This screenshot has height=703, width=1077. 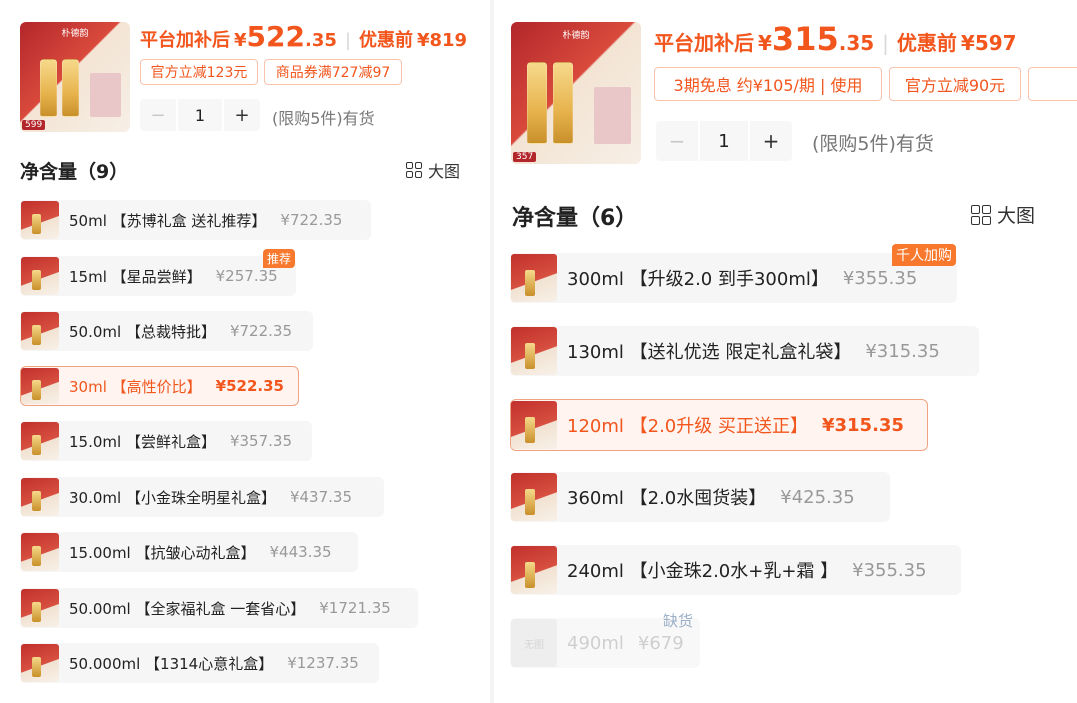 I want to click on variant-option: 50.0ml 【总裁特批】 ¥722.35, so click(x=166, y=331).